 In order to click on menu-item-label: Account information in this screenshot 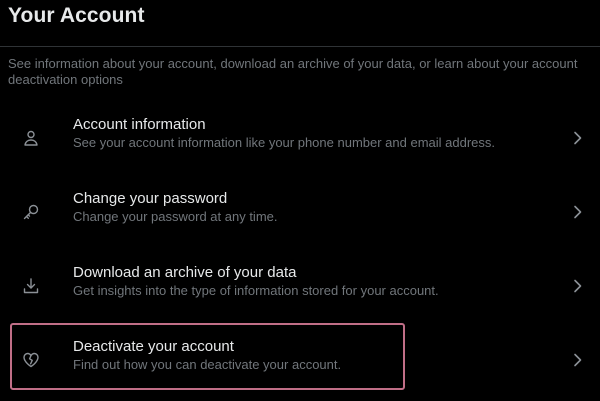, I will do `click(139, 124)`.